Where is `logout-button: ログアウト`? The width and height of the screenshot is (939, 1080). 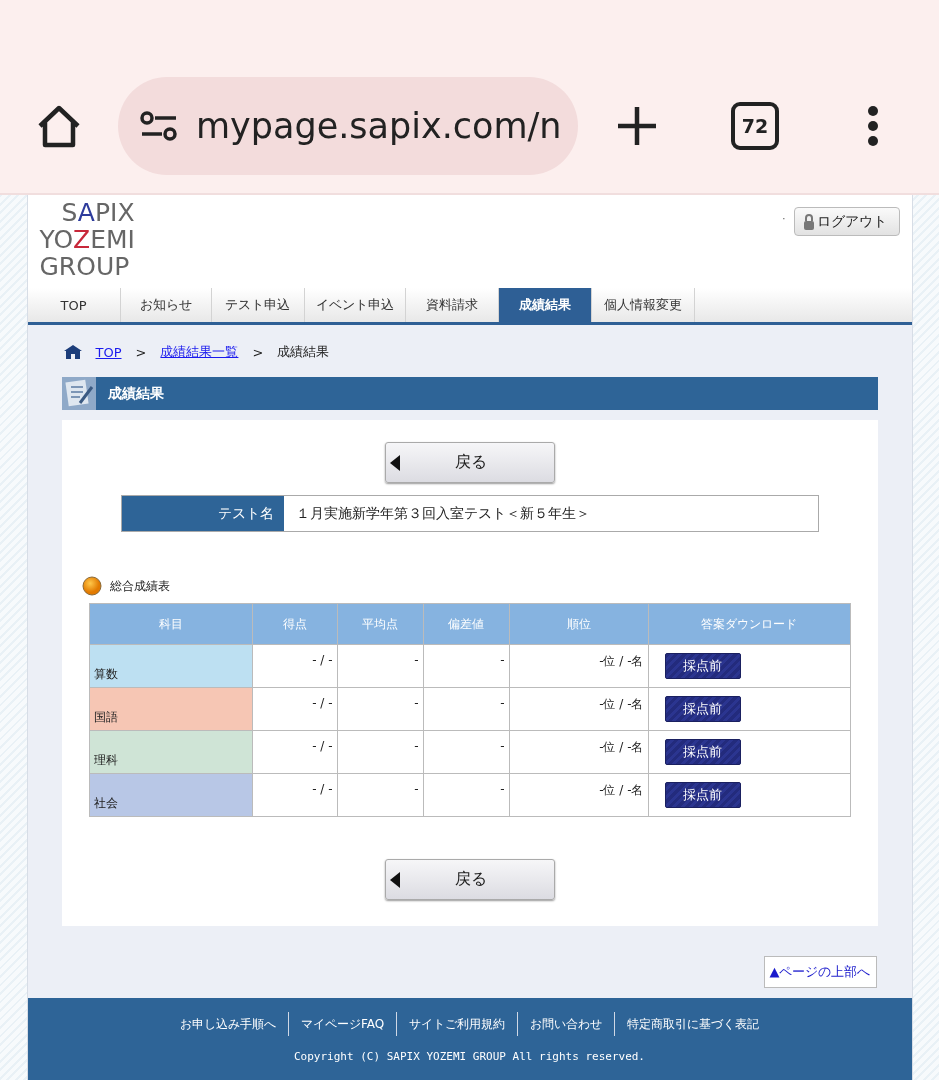 logout-button: ログアウト is located at coordinates (846, 221).